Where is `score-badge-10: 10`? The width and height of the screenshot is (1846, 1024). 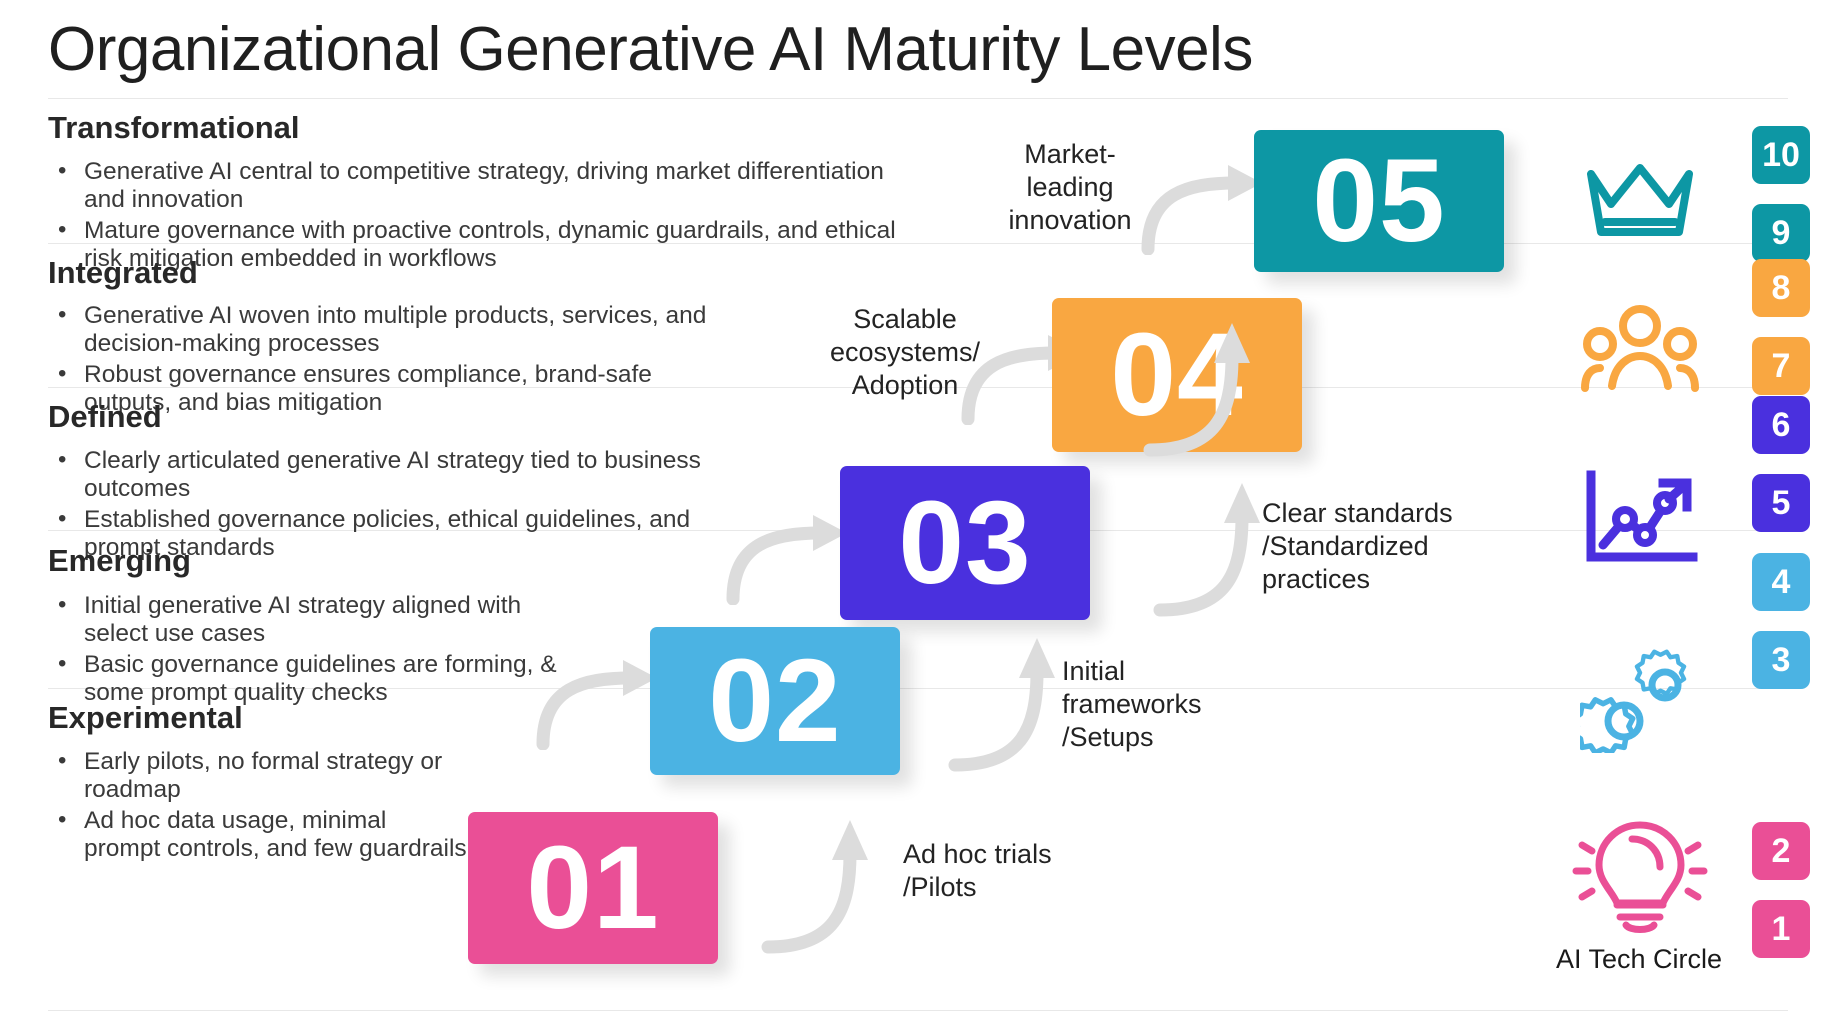
score-badge-10: 10 is located at coordinates (1781, 155).